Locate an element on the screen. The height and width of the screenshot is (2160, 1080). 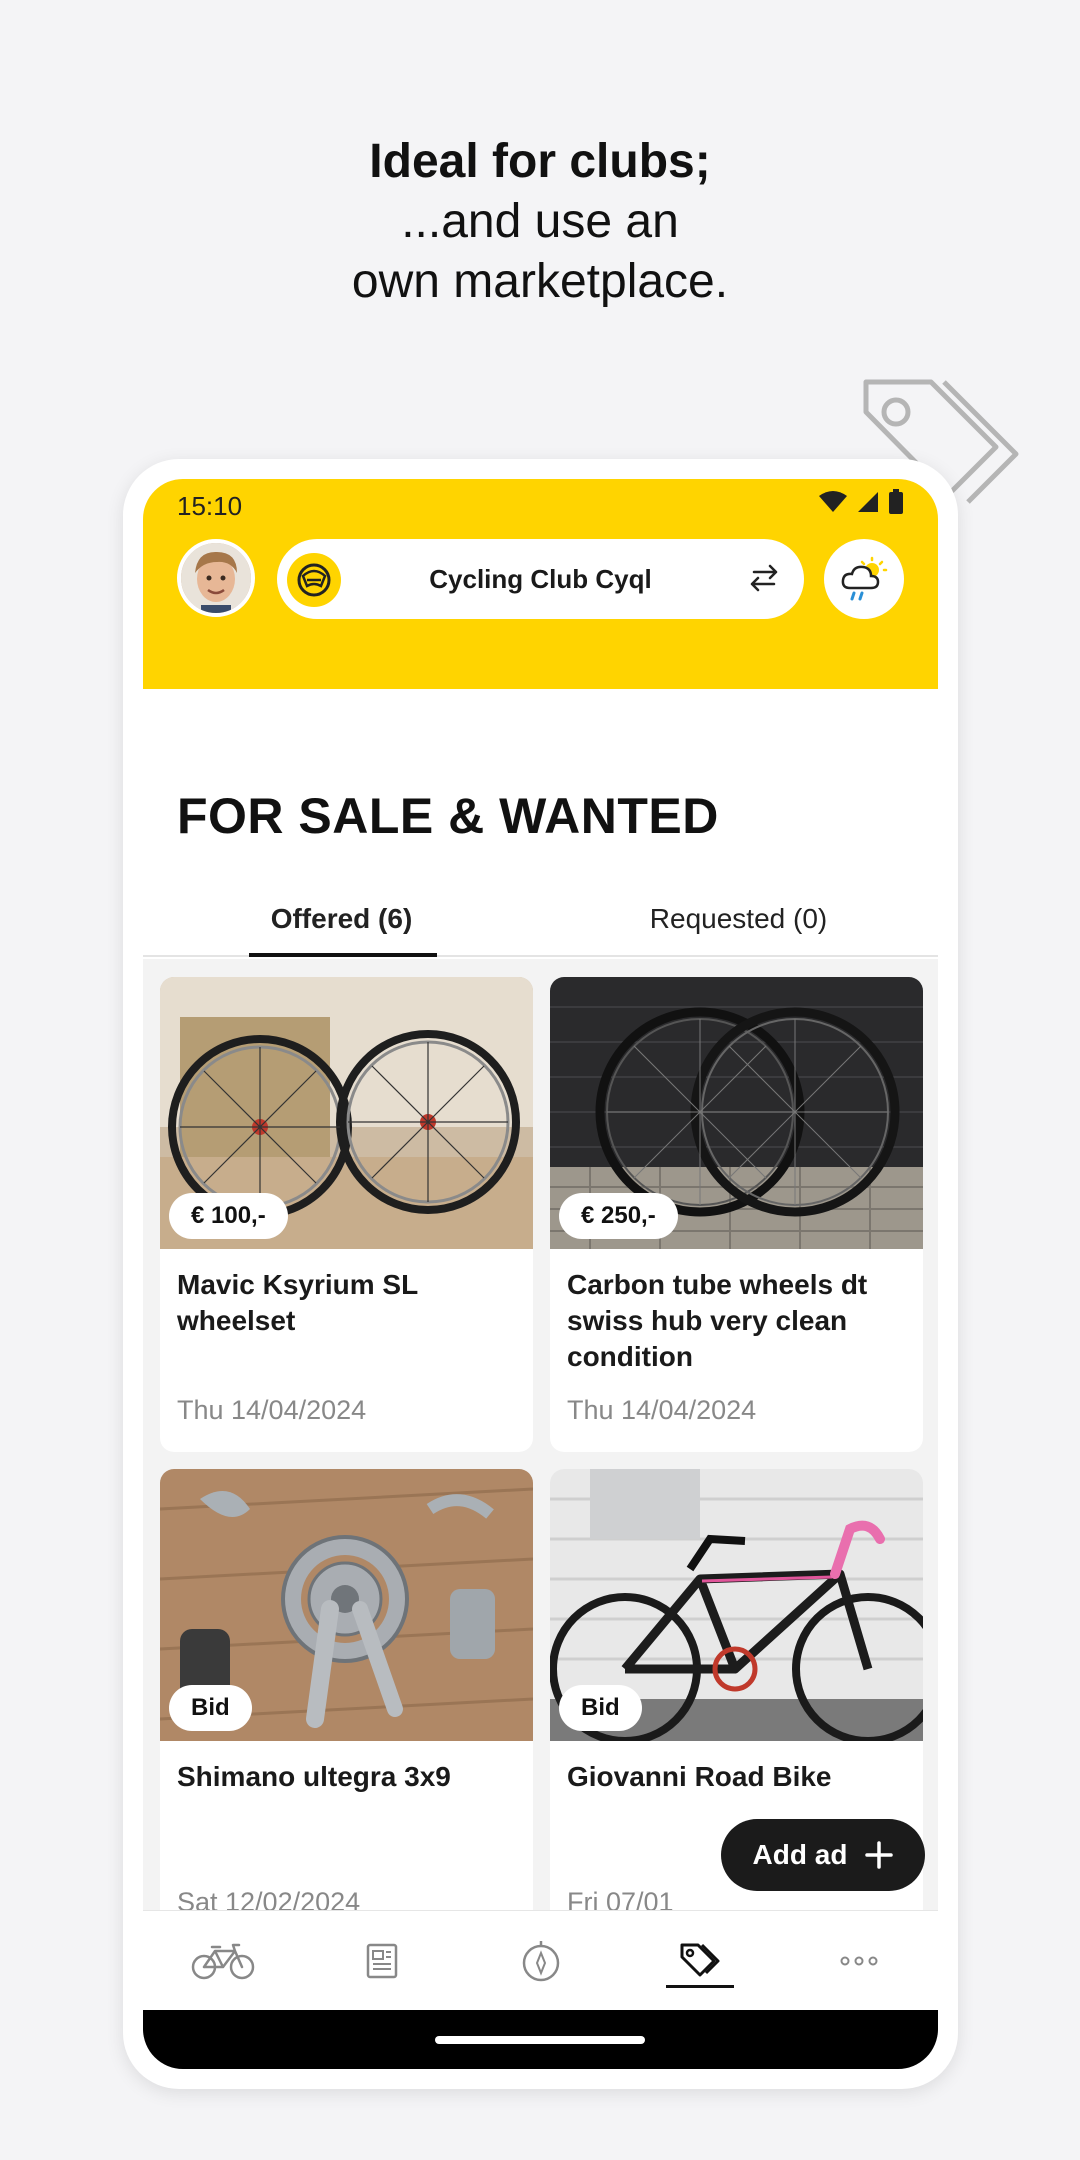
status-time: 15:10 is located at coordinates (210, 506).